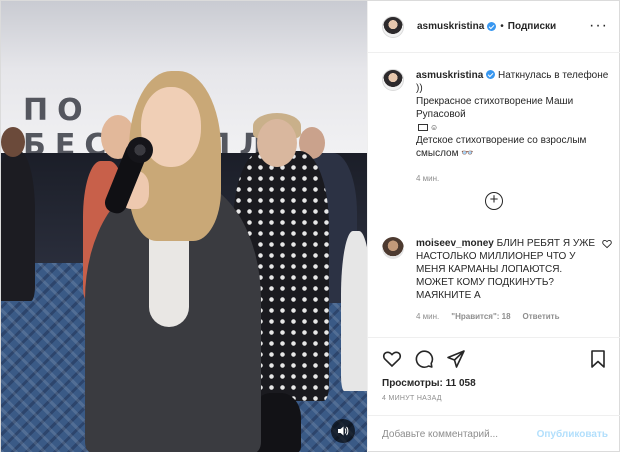 The height and width of the screenshot is (452, 620). I want to click on smile-emoji-icon: ☺, so click(434, 127).